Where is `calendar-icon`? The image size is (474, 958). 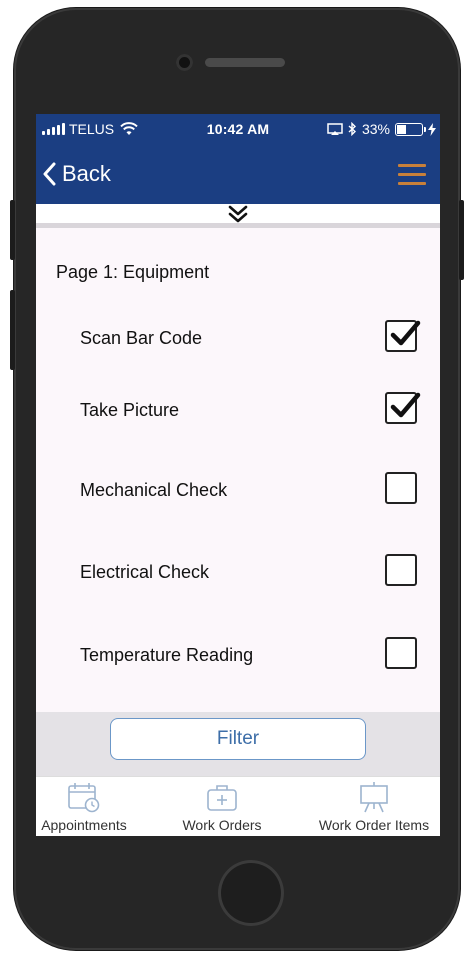
calendar-icon is located at coordinates (84, 798).